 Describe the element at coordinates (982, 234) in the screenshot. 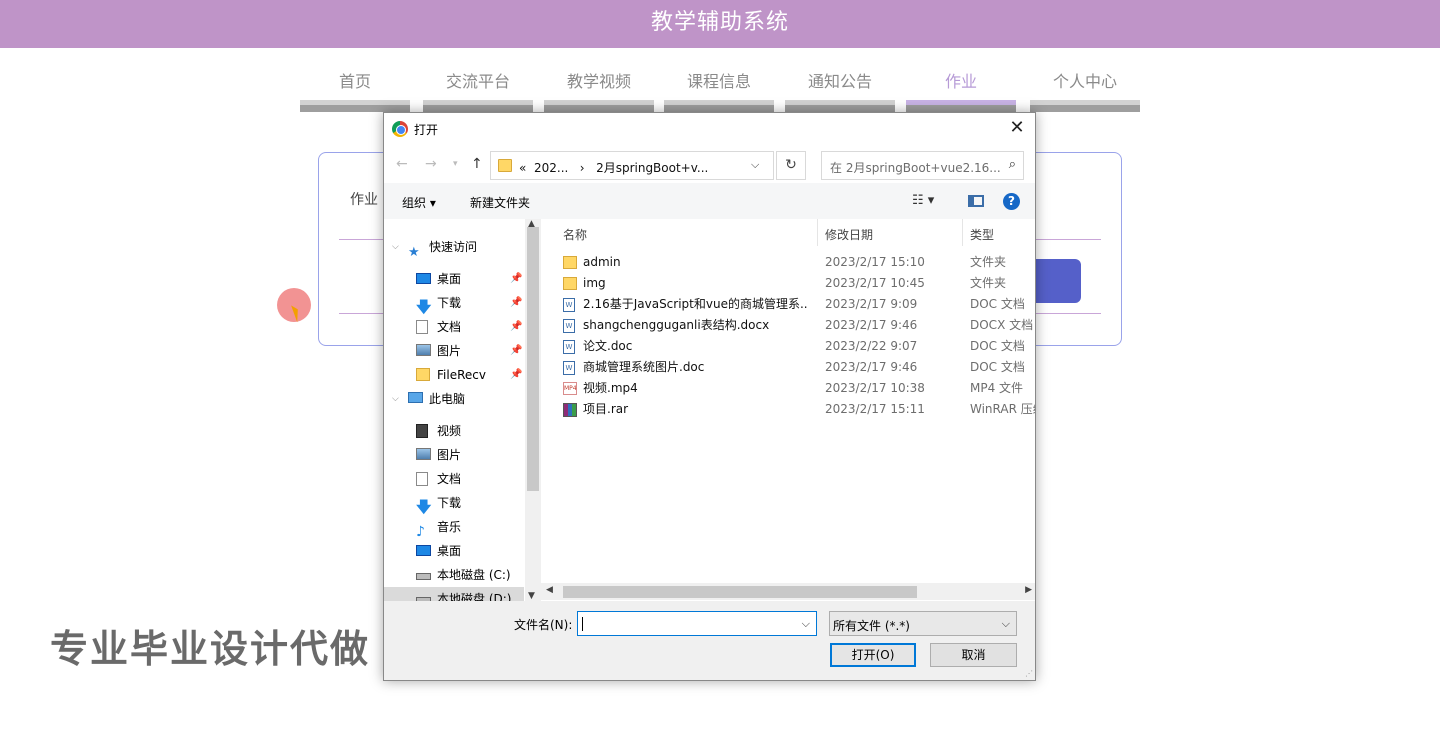

I see `column-type: 类型` at that location.